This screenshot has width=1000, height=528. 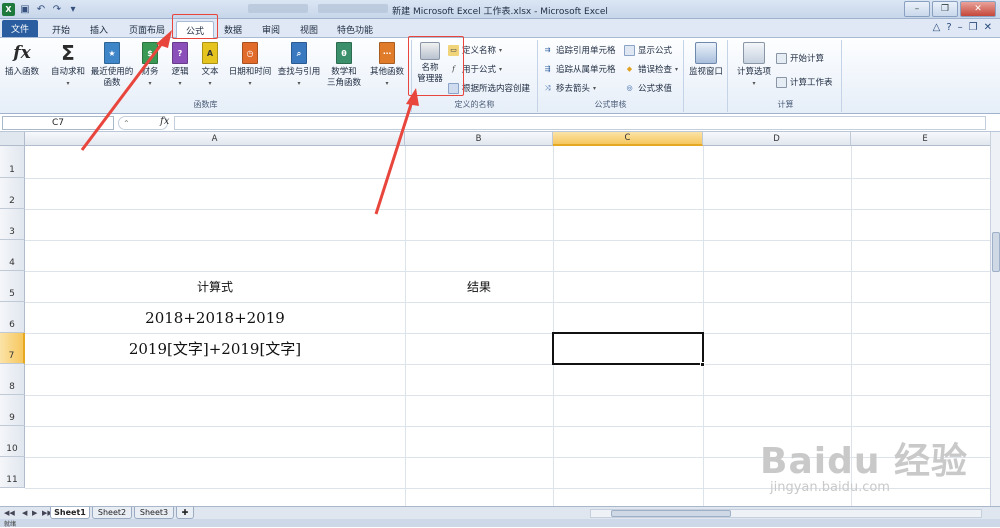 What do you see at coordinates (777, 139) in the screenshot?
I see `column-header-d: D` at bounding box center [777, 139].